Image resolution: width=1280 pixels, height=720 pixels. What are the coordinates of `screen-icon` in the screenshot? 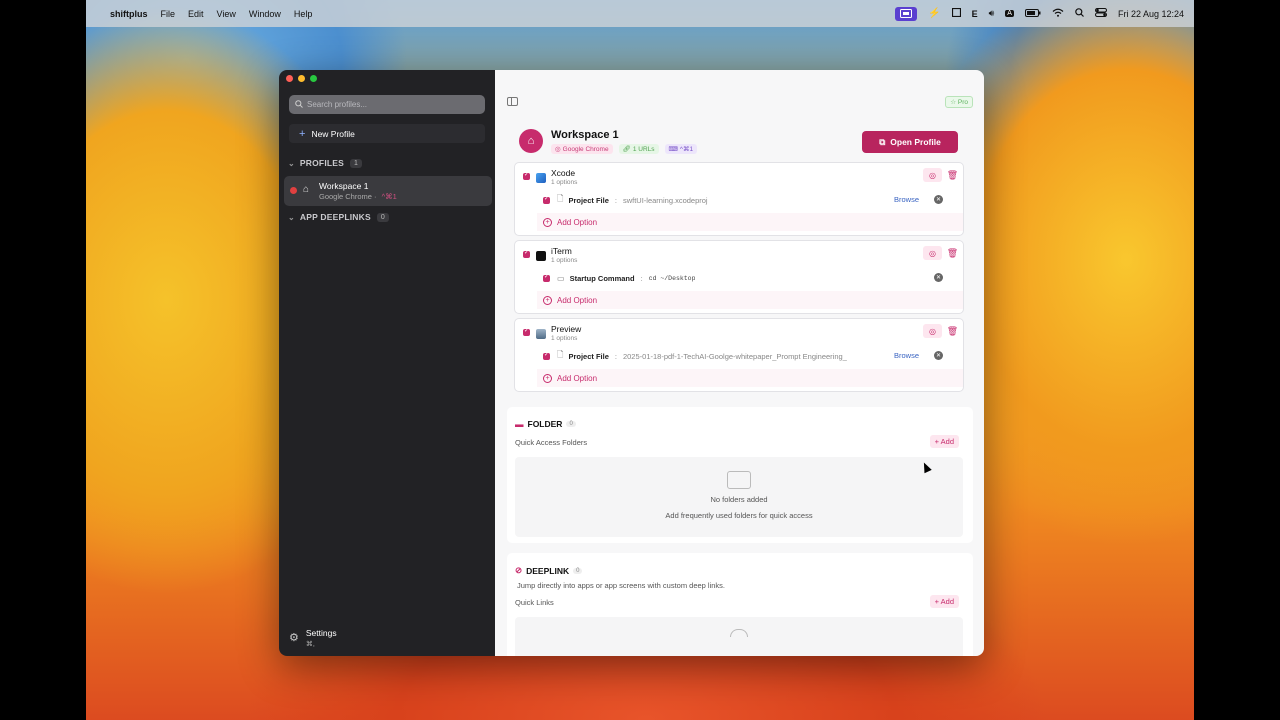 It's located at (906, 13).